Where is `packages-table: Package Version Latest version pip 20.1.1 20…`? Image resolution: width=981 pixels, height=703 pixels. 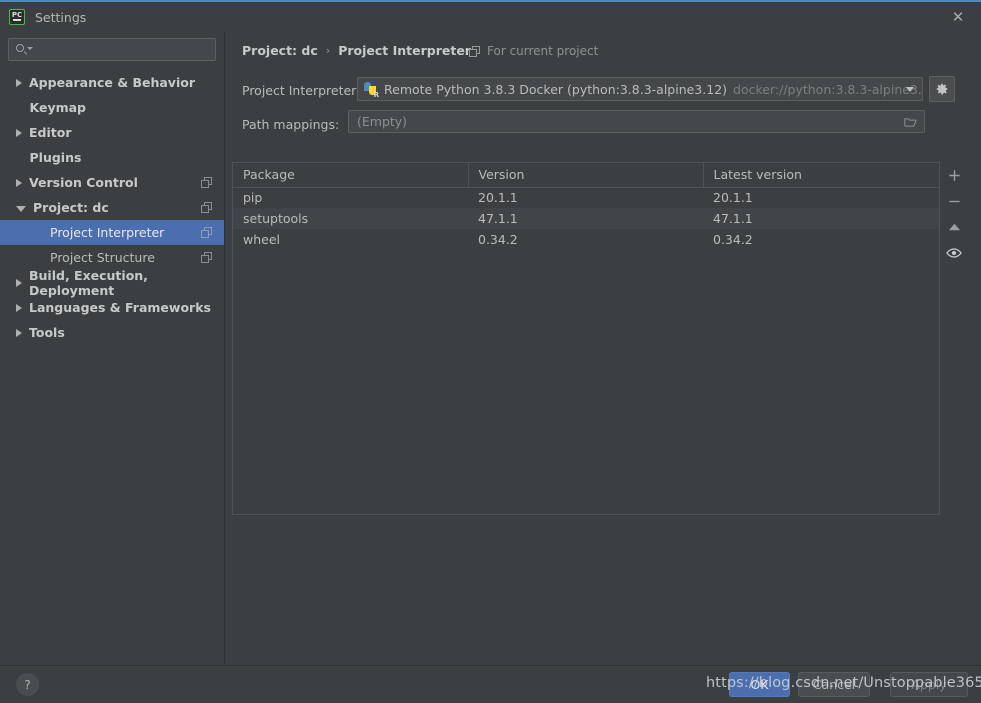 packages-table: Package Version Latest version pip 20.1.1 20… is located at coordinates (586, 206).